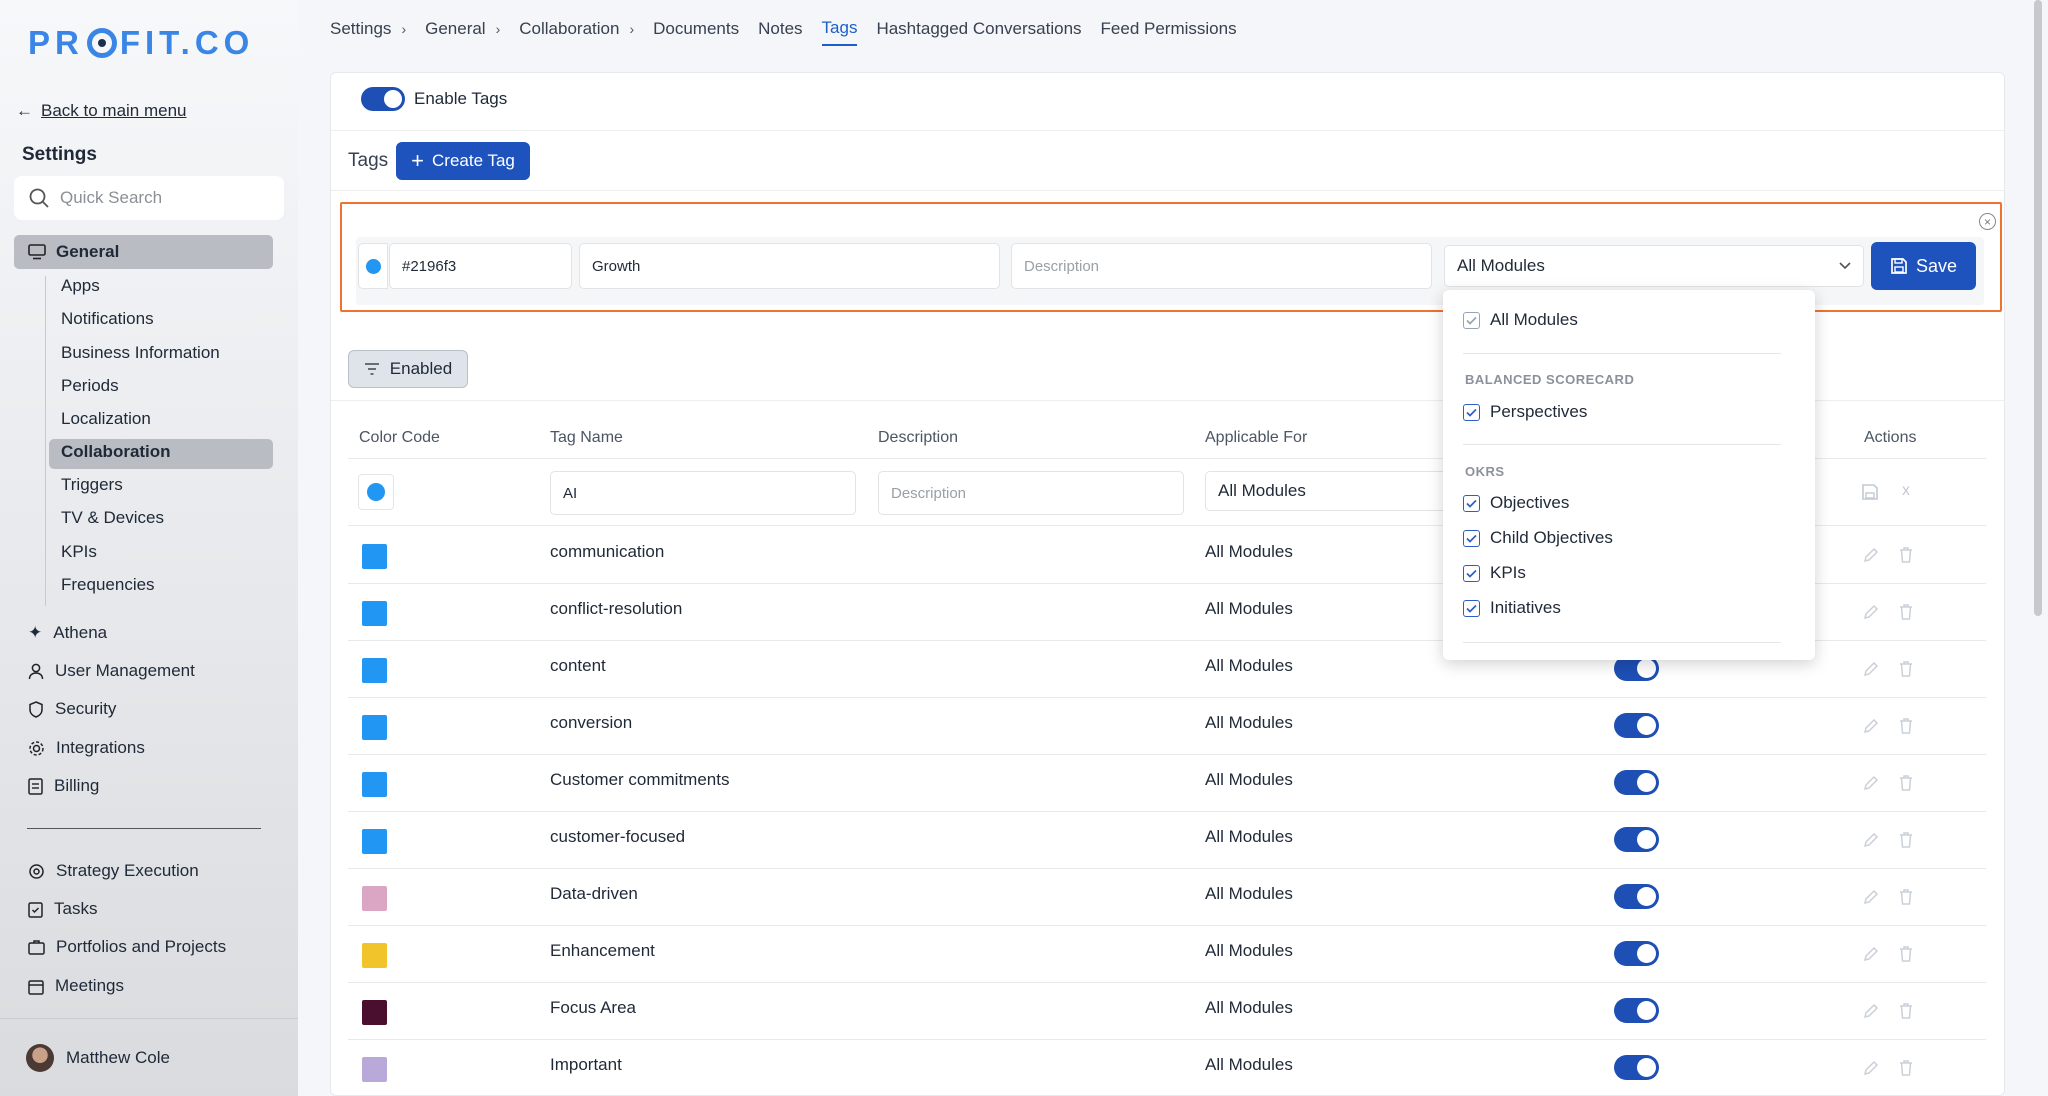  What do you see at coordinates (1520, 320) in the screenshot?
I see `dropdown-option-all-modules: All Modules` at bounding box center [1520, 320].